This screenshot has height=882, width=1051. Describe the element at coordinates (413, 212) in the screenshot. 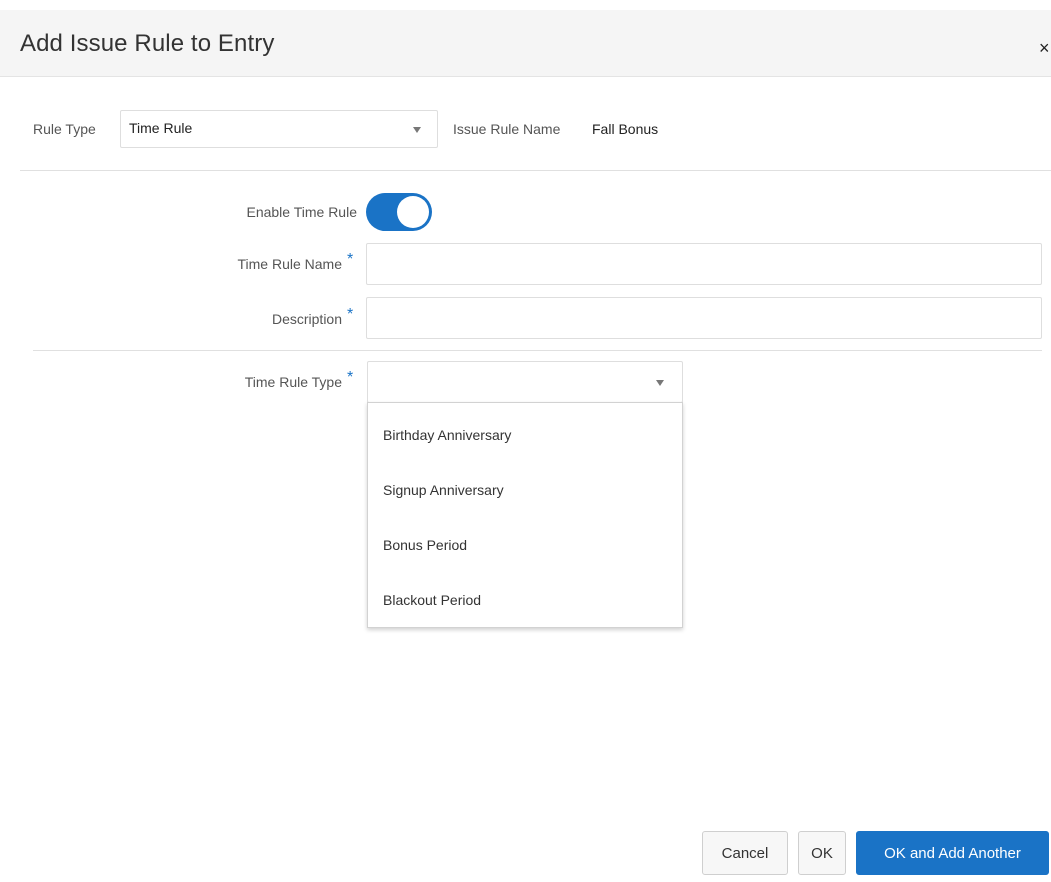

I see `toggle-knob` at that location.